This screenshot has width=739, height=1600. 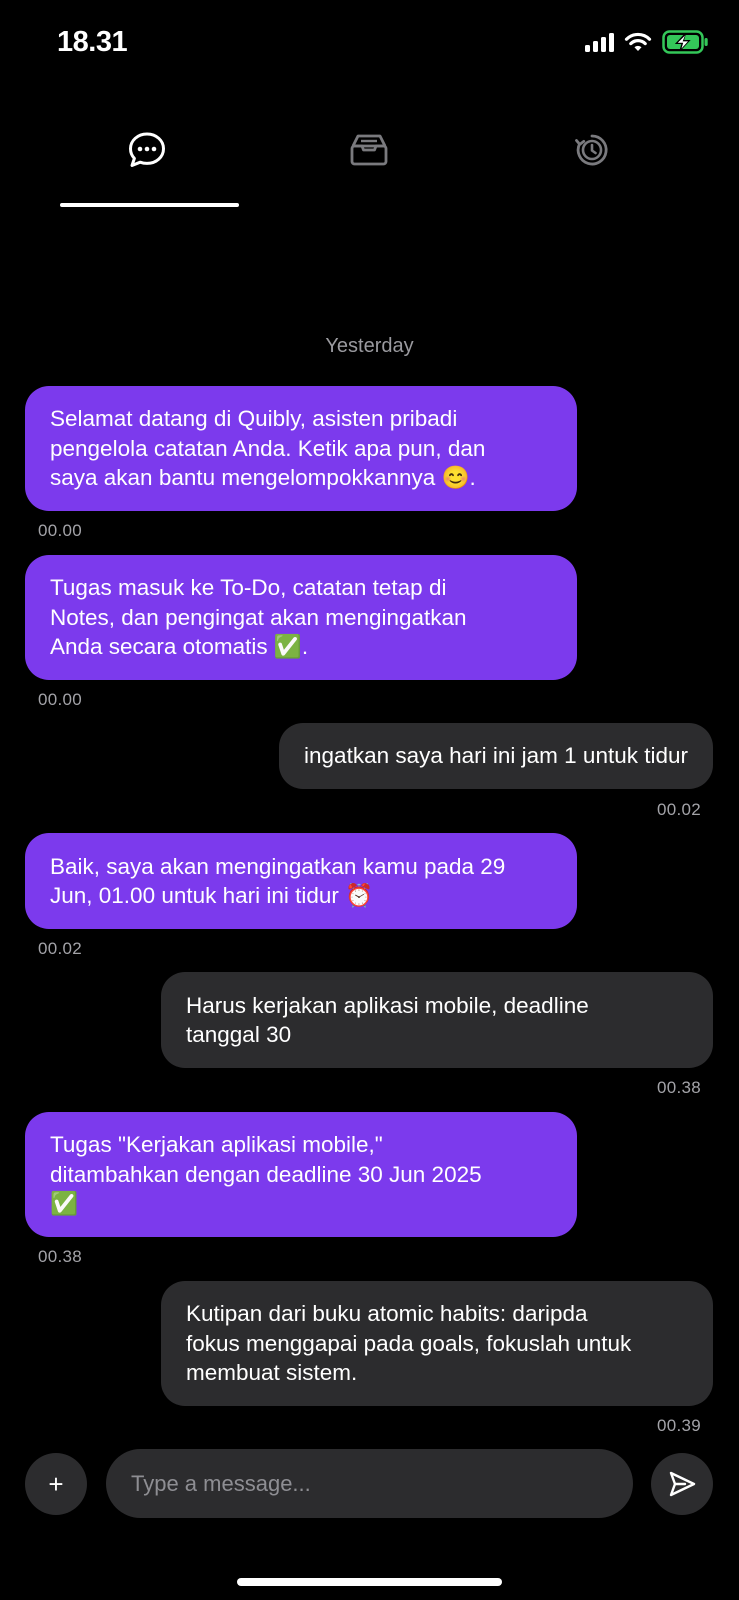 What do you see at coordinates (599, 42) in the screenshot?
I see `cellular-signal-icon` at bounding box center [599, 42].